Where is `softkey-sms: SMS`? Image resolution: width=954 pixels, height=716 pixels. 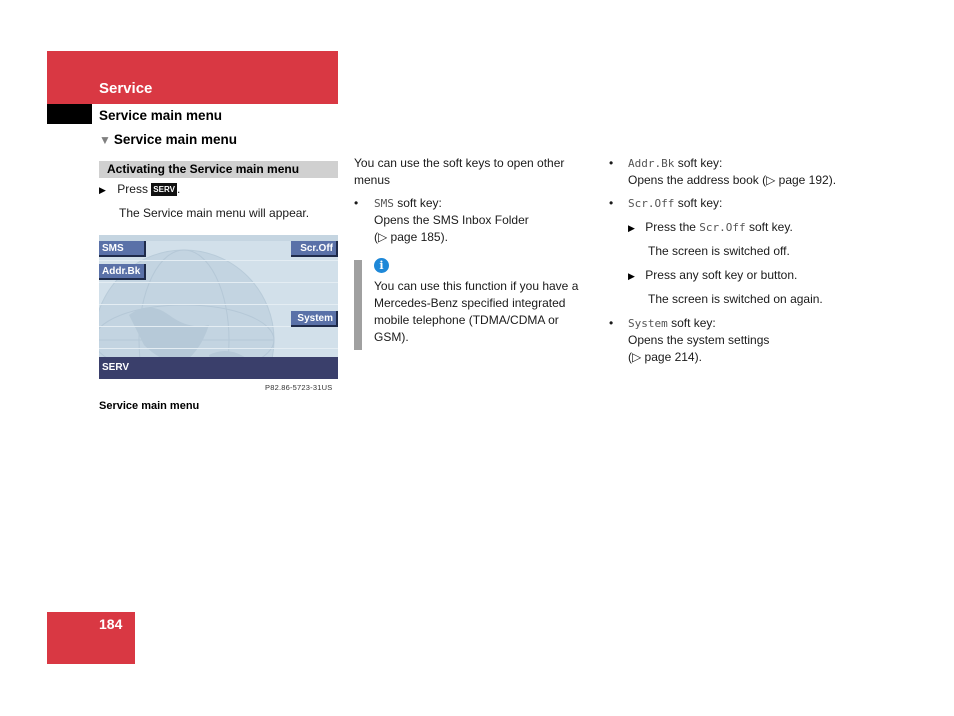 softkey-sms: SMS is located at coordinates (122, 249).